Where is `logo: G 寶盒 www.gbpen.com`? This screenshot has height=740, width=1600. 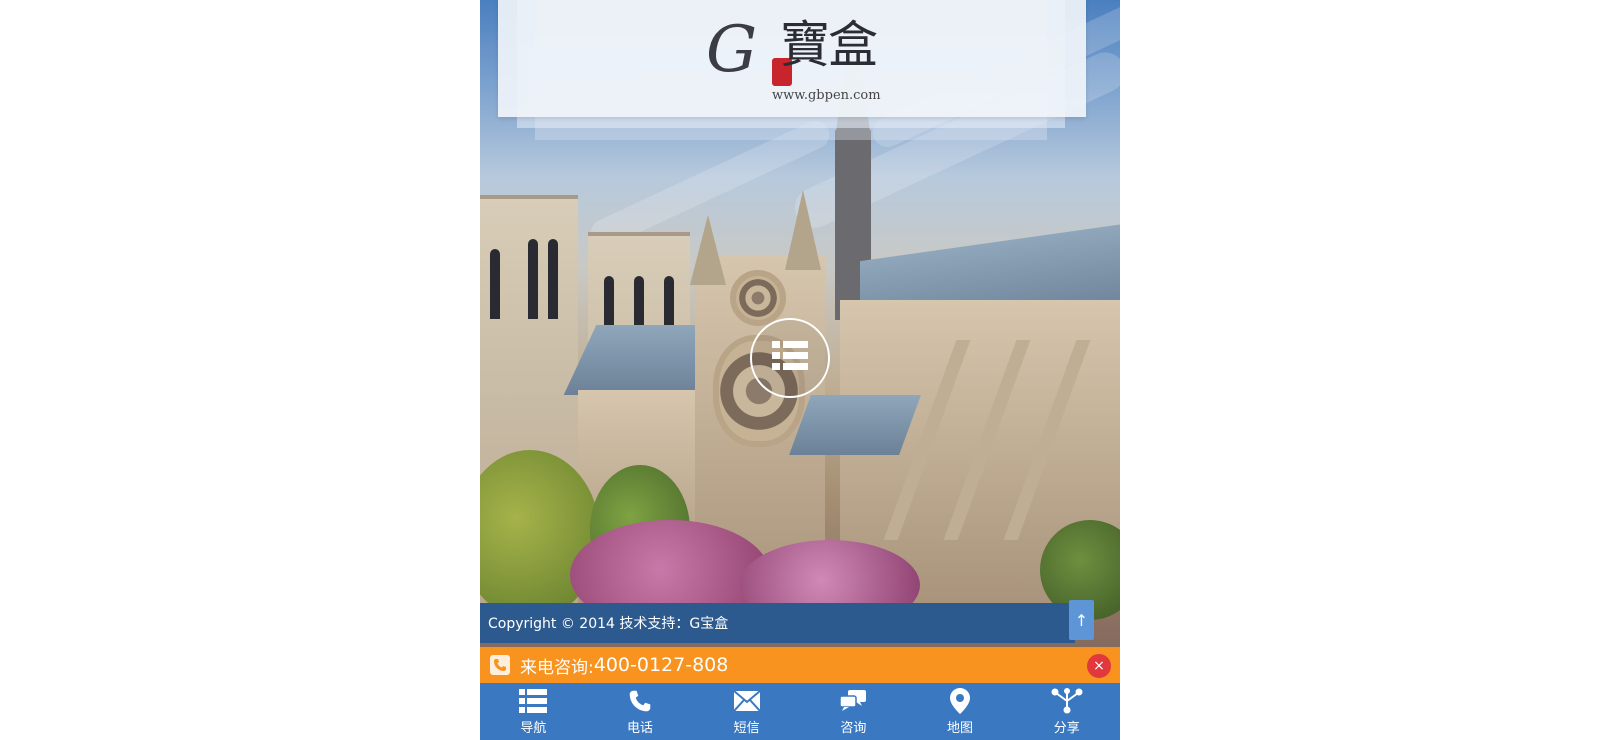
logo: G 寶盒 www.gbpen.com is located at coordinates (793, 59).